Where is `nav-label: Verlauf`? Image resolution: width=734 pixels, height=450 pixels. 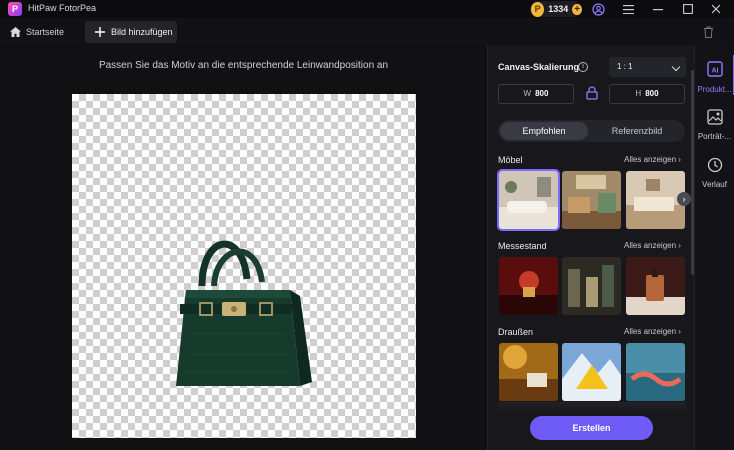 nav-label: Verlauf is located at coordinates (714, 184).